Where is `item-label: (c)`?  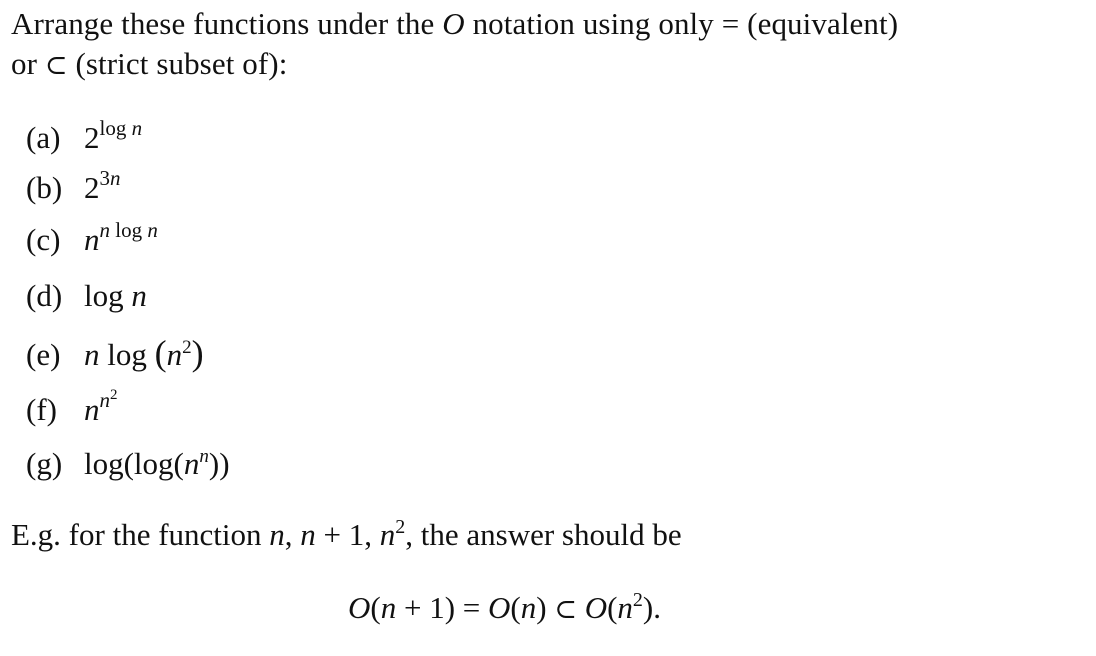 item-label: (c) is located at coordinates (43, 239).